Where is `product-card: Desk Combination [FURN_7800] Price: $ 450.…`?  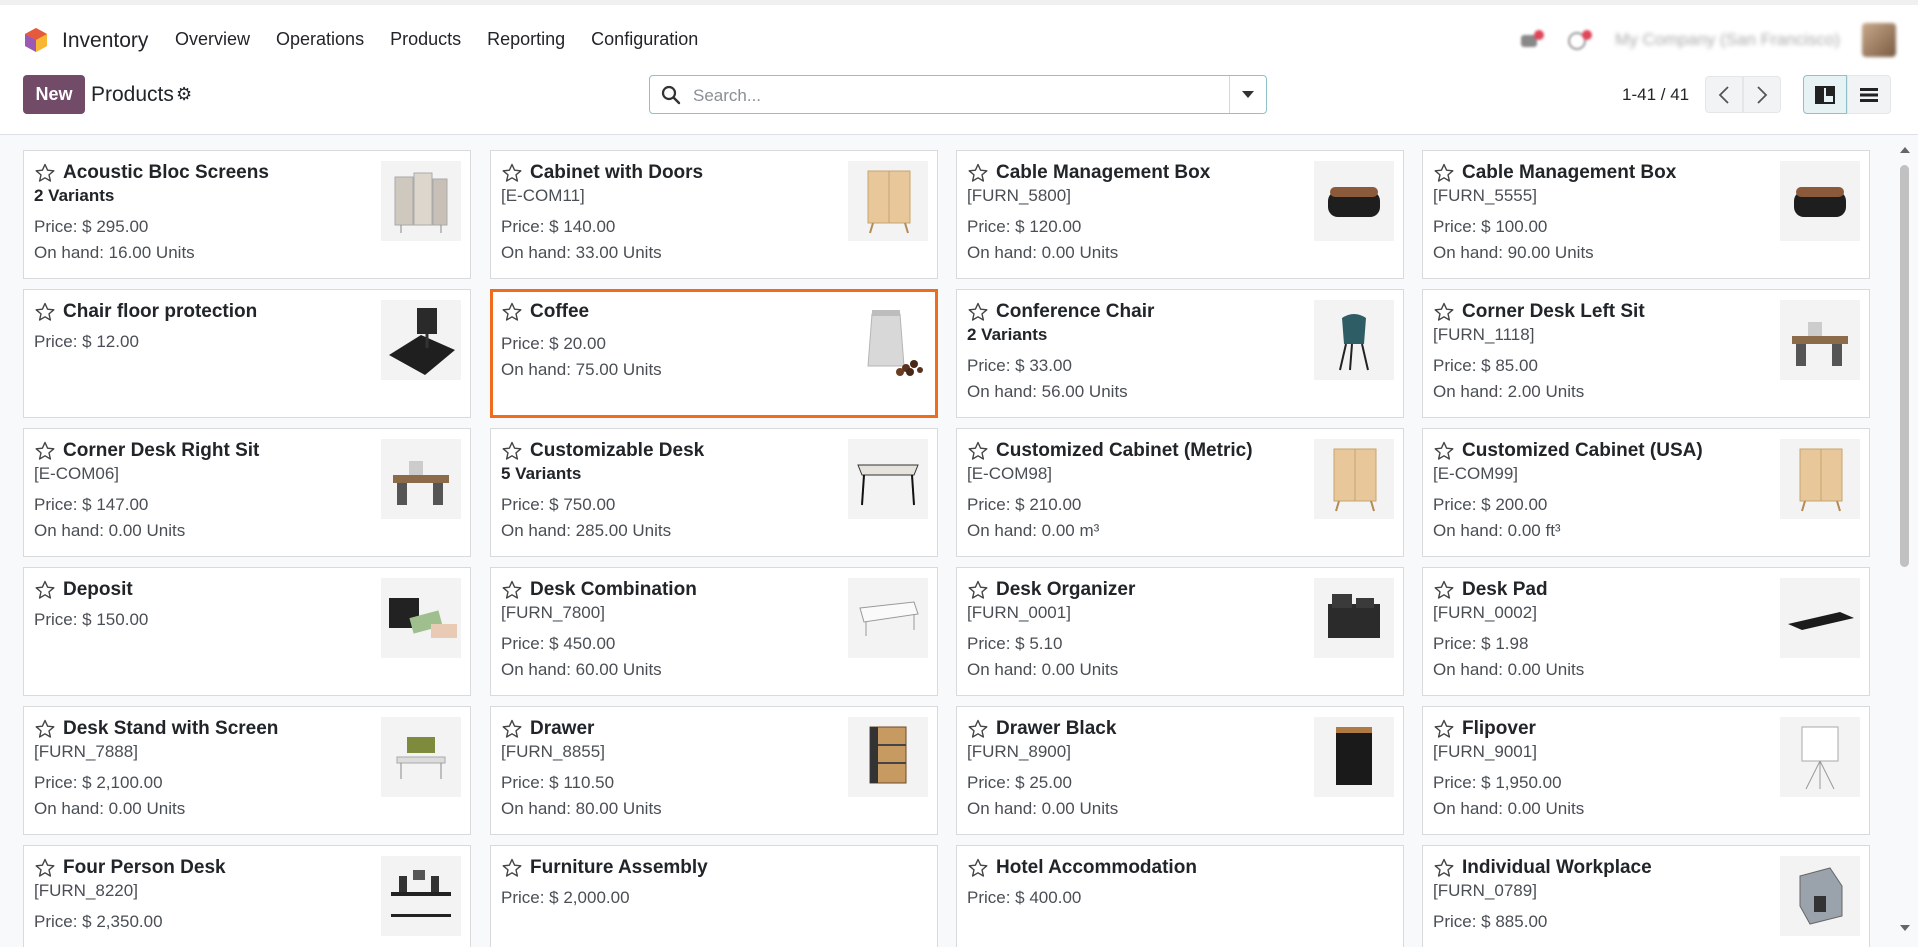 product-card: Desk Combination [FURN_7800] Price: $ 450.… is located at coordinates (714, 631).